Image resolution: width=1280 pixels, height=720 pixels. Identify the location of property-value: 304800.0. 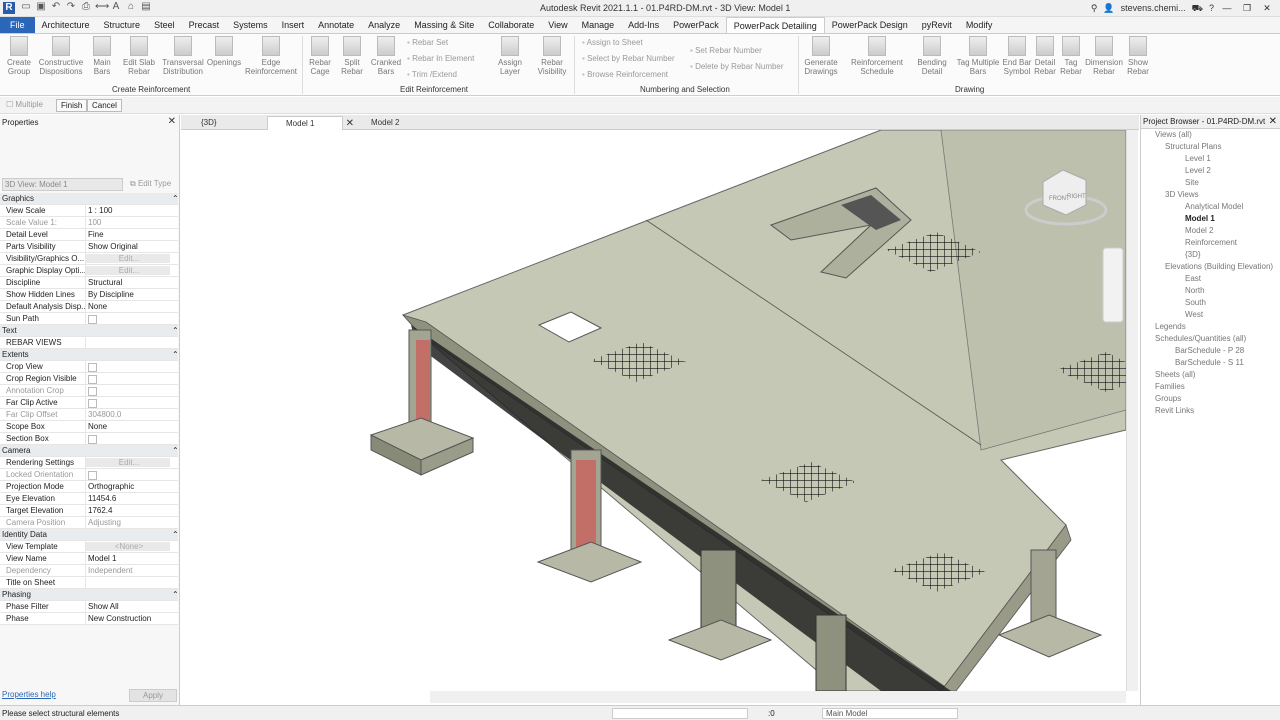
(132, 414).